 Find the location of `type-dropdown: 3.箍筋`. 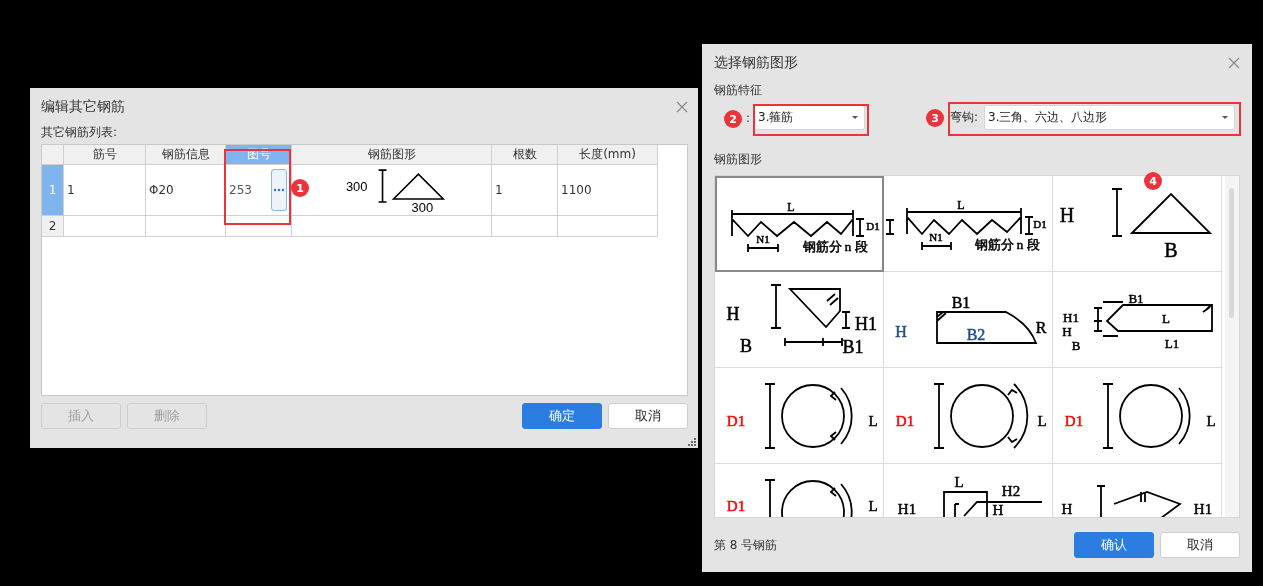

type-dropdown: 3.箍筋 is located at coordinates (809, 118).